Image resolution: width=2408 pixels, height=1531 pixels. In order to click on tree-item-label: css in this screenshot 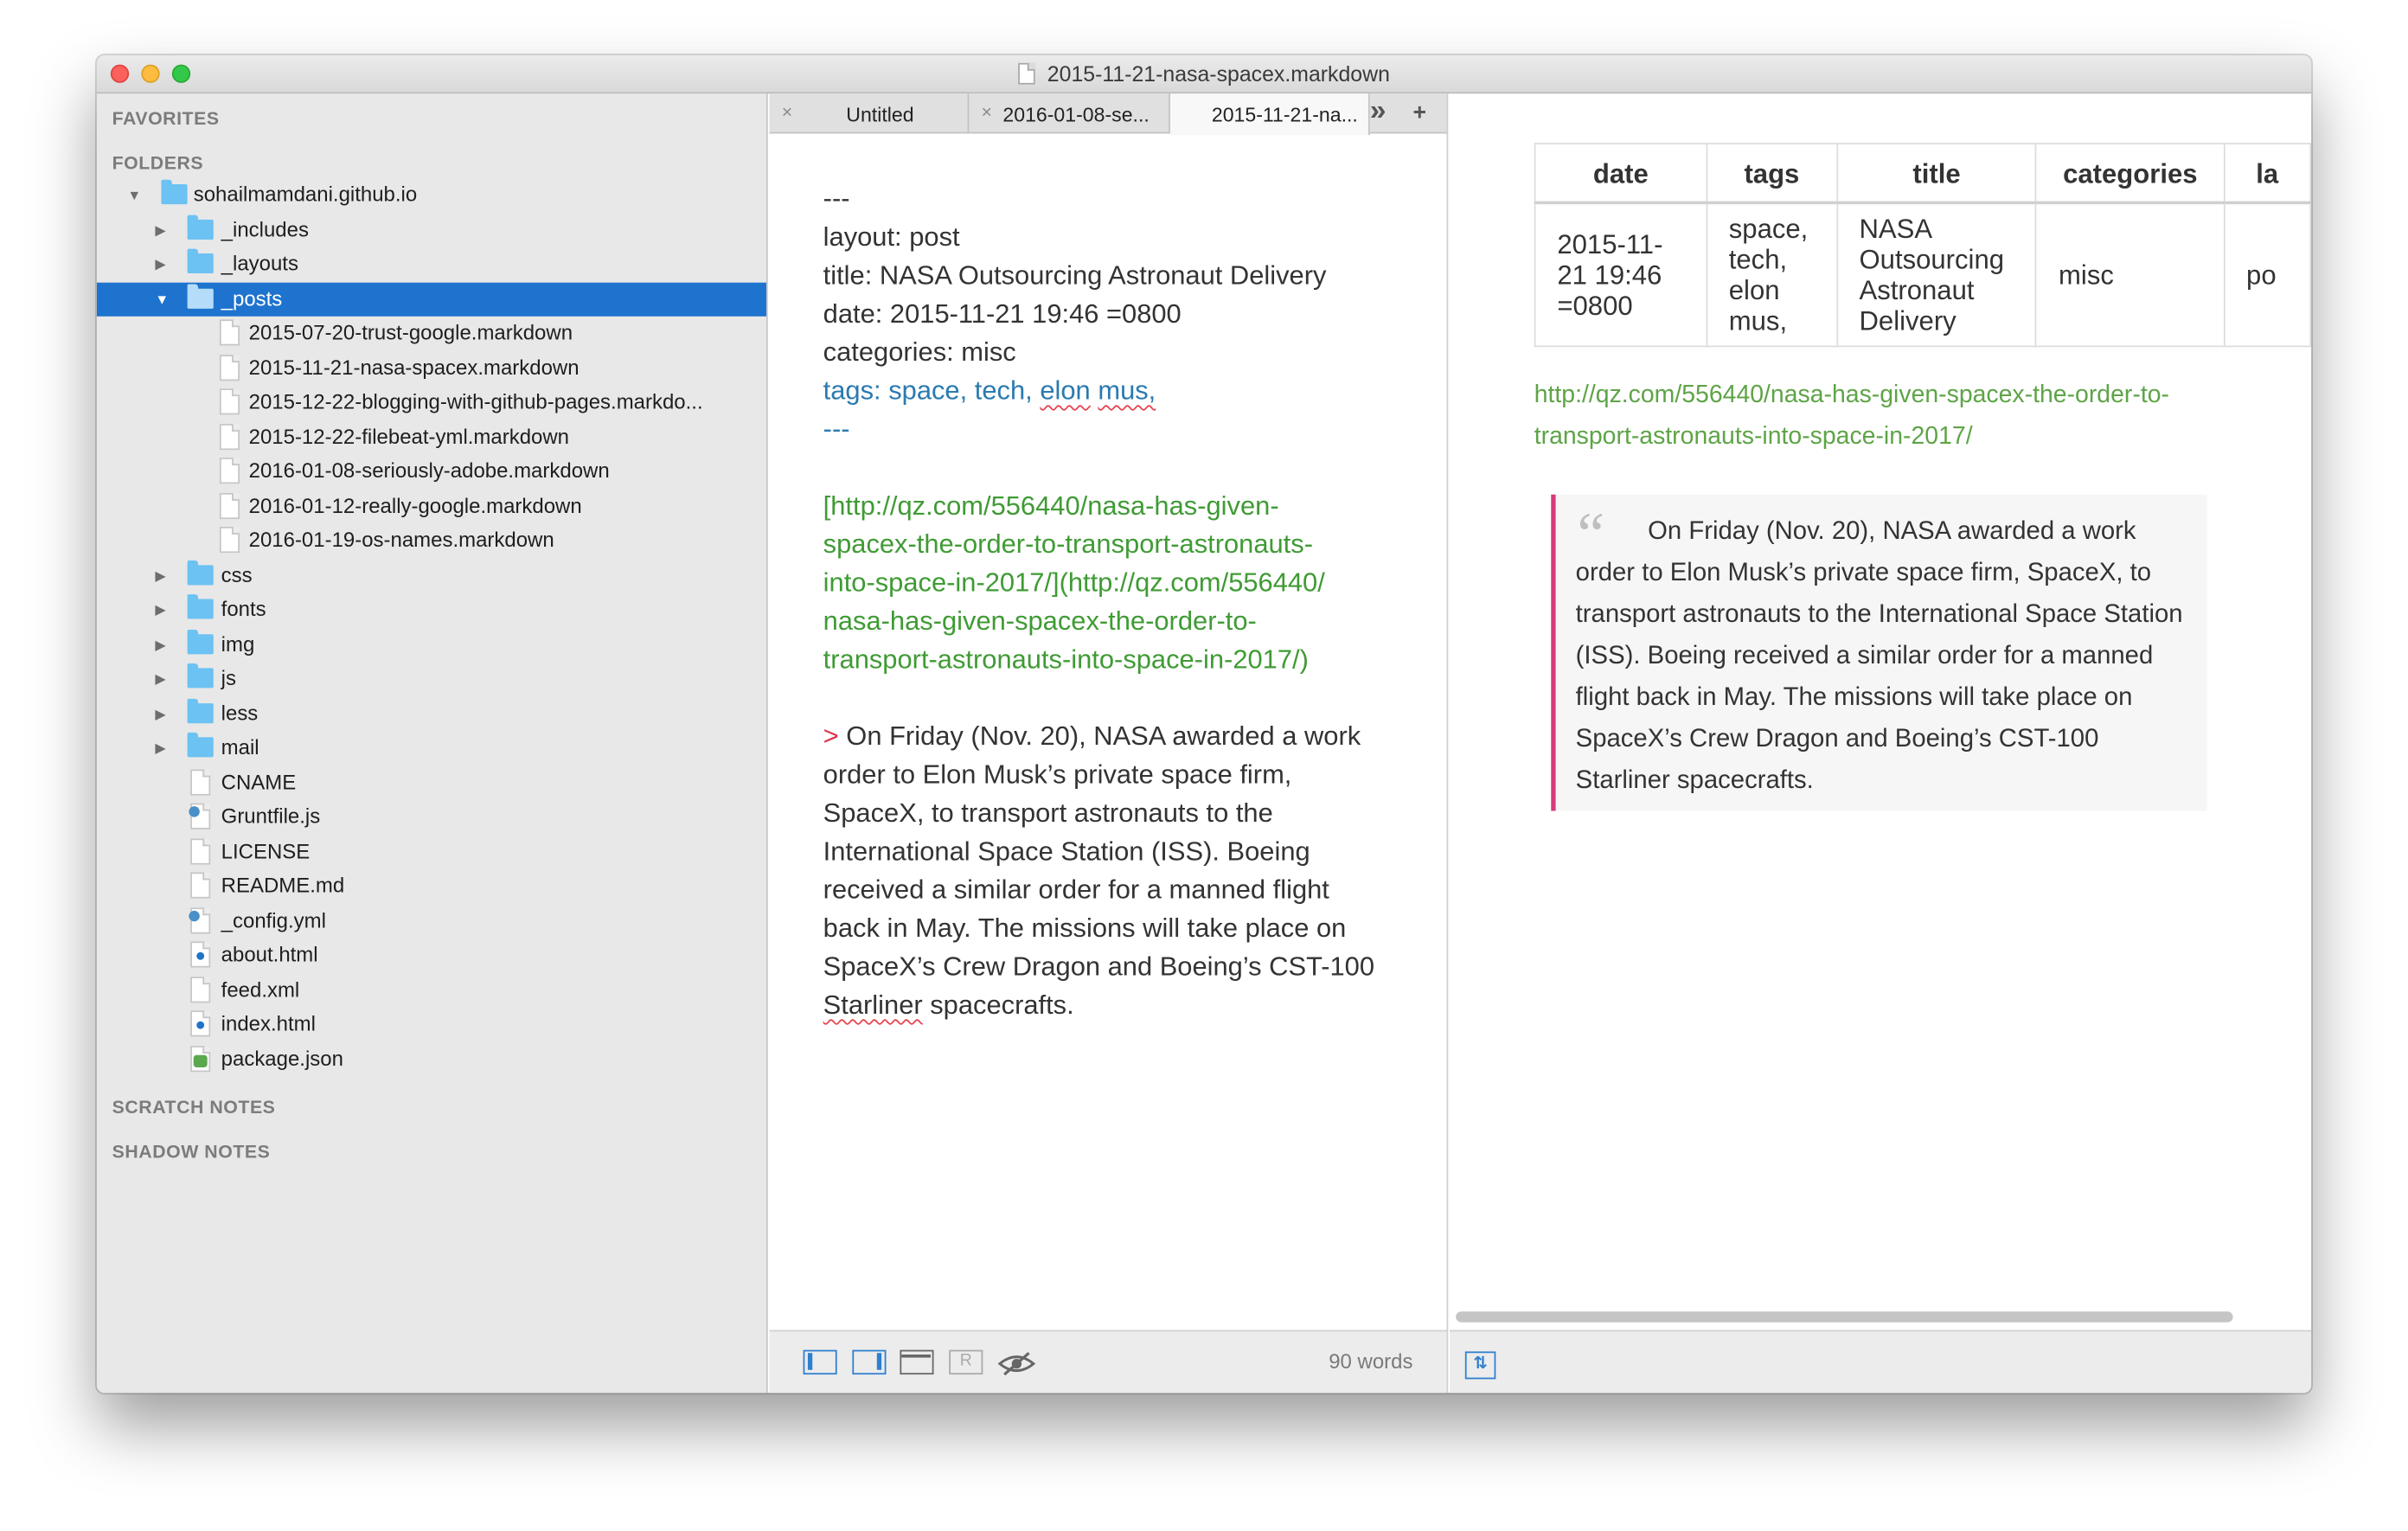, I will do `click(237, 575)`.